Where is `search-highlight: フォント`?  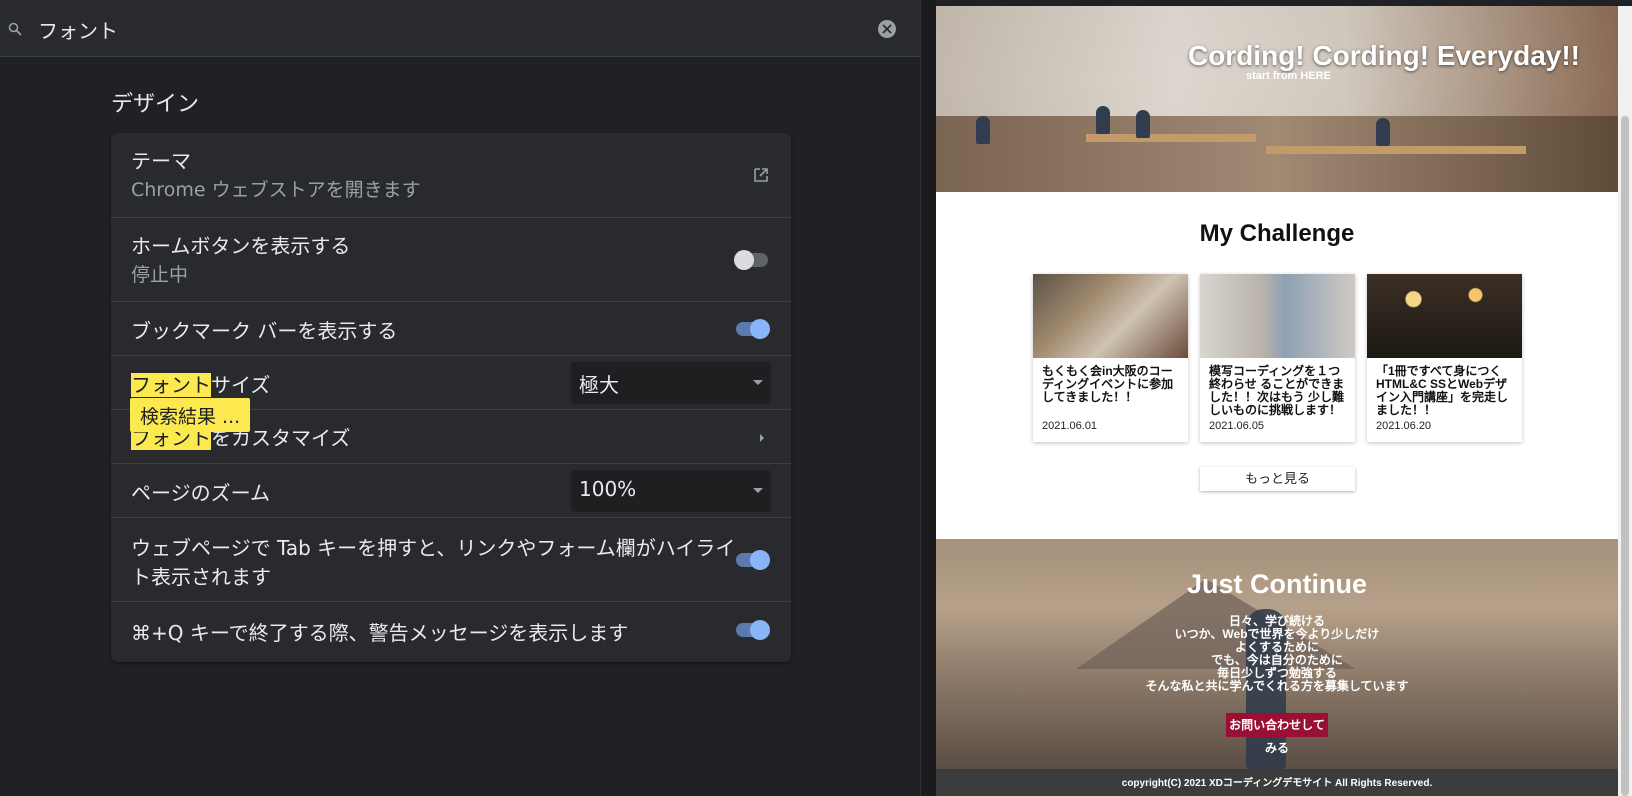
search-highlight: フォント is located at coordinates (171, 385).